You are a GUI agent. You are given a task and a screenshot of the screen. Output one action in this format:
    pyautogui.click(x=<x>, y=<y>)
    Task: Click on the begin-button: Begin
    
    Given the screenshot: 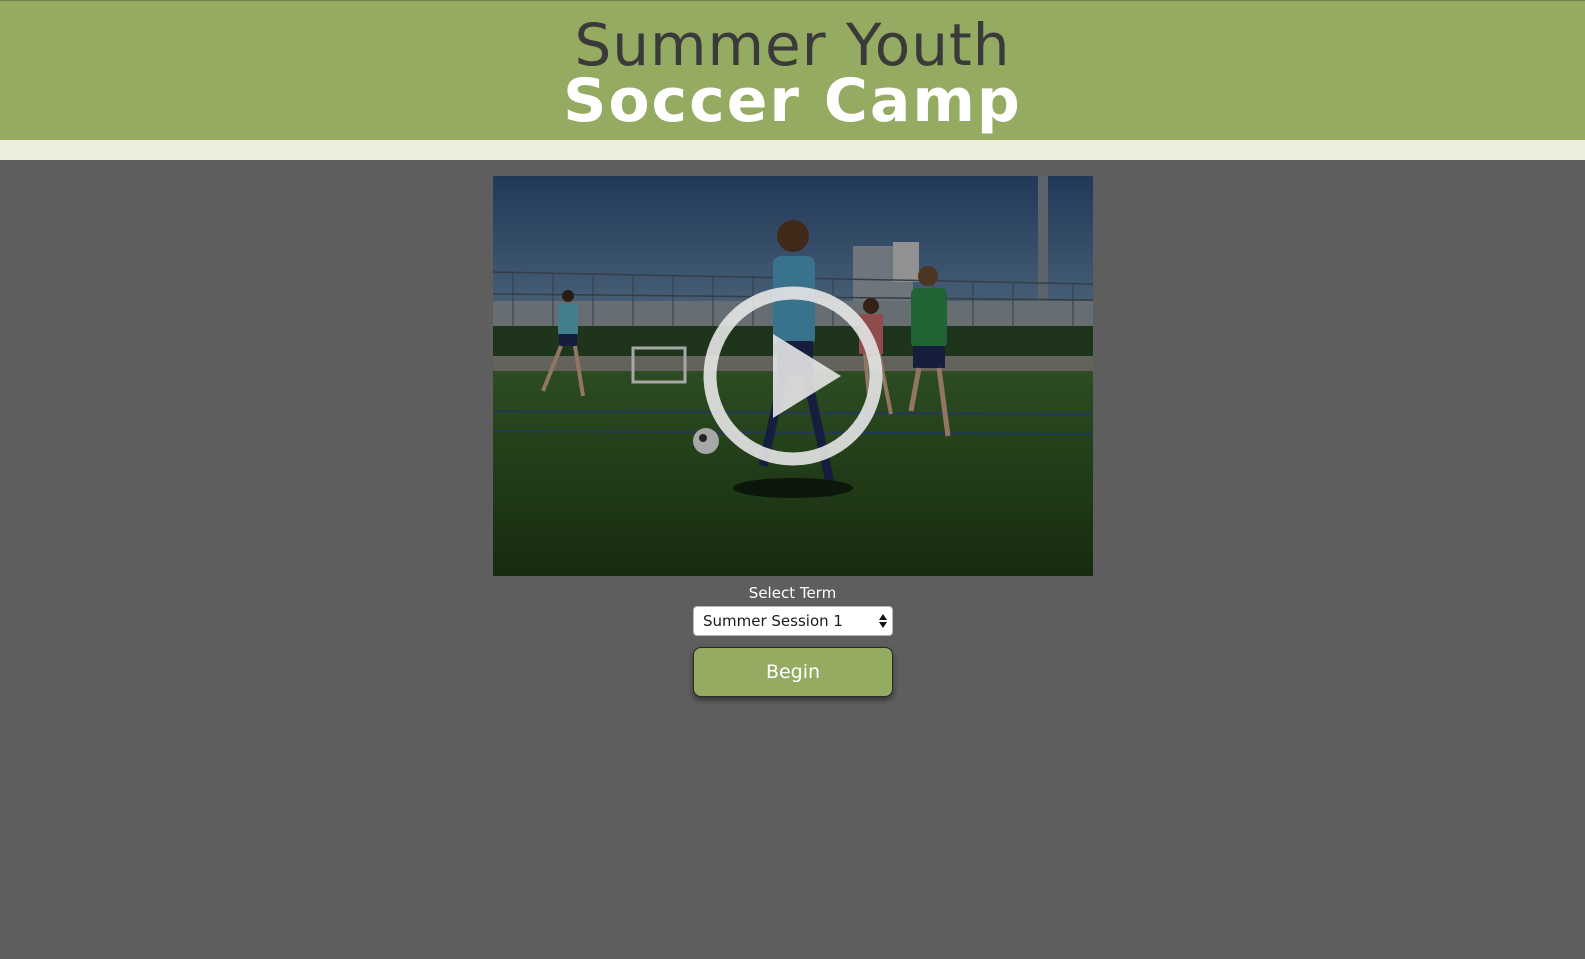 What is the action you would take?
    pyautogui.click(x=793, y=672)
    